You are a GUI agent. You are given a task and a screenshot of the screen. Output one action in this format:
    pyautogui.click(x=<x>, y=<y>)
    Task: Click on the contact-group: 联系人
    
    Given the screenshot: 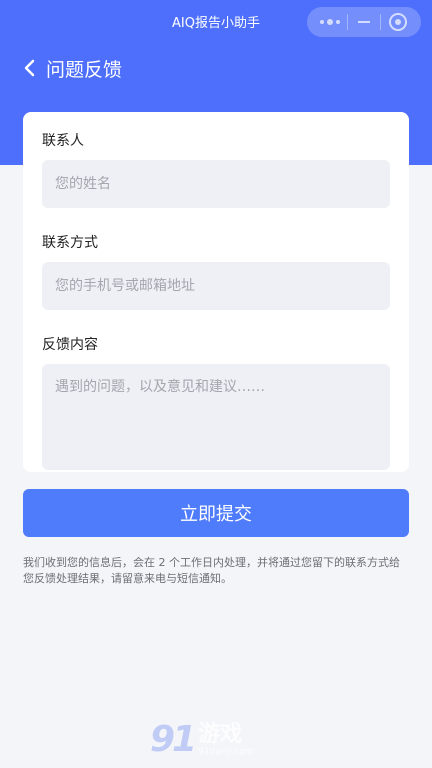 What is the action you would take?
    pyautogui.click(x=216, y=169)
    